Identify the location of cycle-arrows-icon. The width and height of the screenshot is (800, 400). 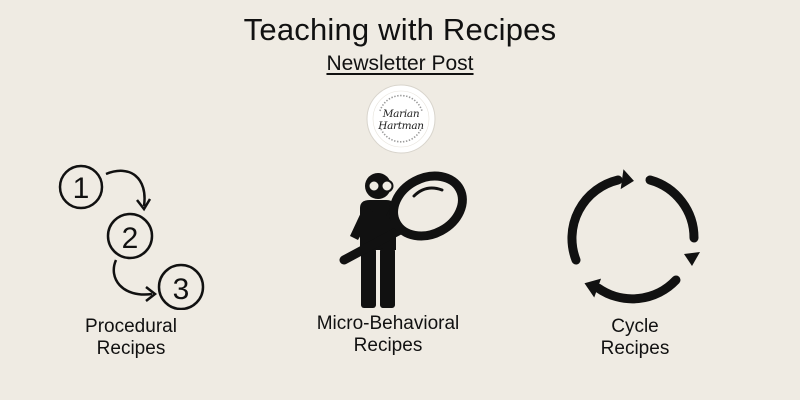
(633, 236).